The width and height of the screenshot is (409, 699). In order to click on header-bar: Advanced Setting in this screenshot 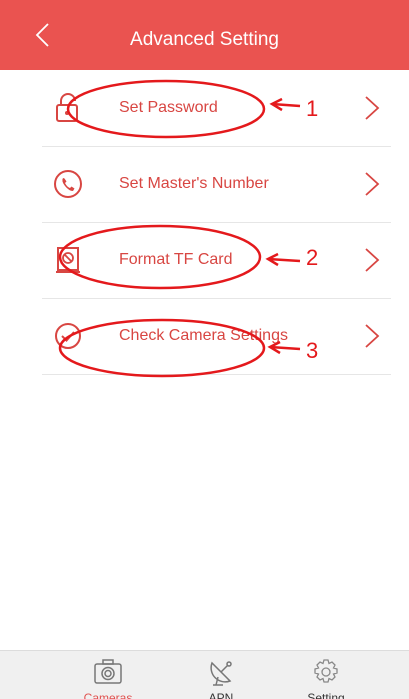, I will do `click(204, 35)`.